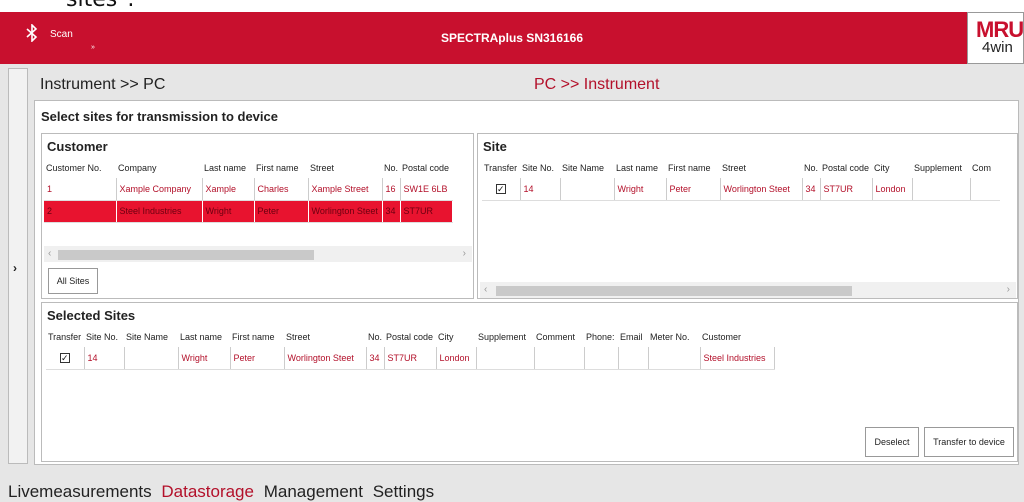 The width and height of the screenshot is (1024, 502). Describe the element at coordinates (495, 146) in the screenshot. I see `site-title: Site` at that location.